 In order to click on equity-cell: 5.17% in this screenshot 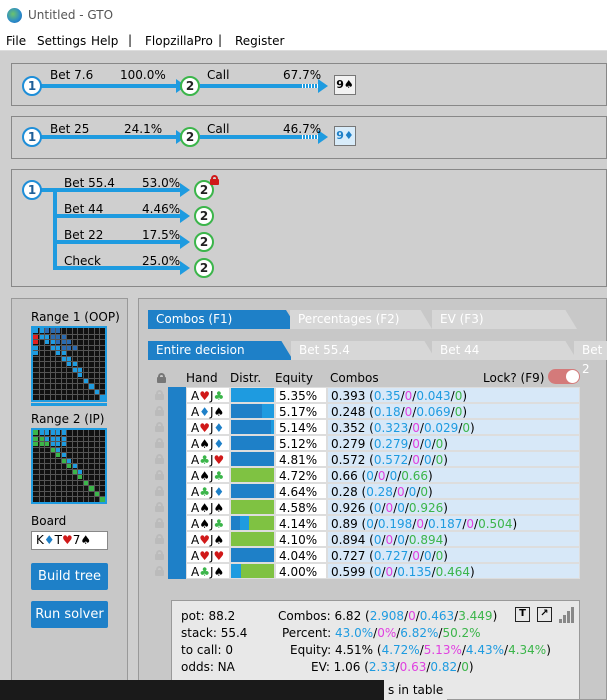, I will do `click(301, 411)`.